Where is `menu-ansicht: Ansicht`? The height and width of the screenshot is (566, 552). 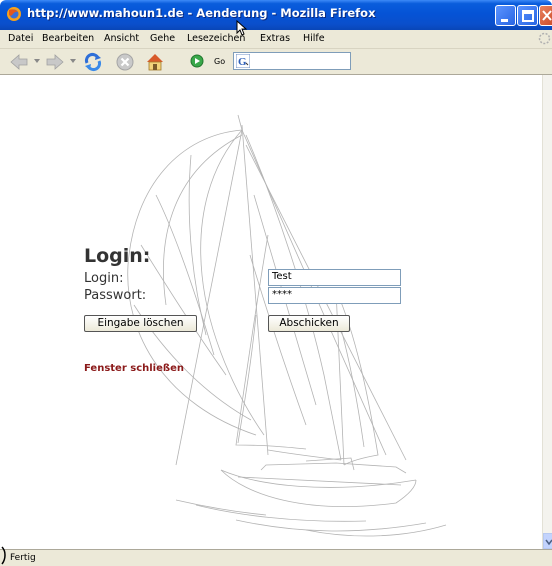
menu-ansicht: Ansicht is located at coordinates (121, 38).